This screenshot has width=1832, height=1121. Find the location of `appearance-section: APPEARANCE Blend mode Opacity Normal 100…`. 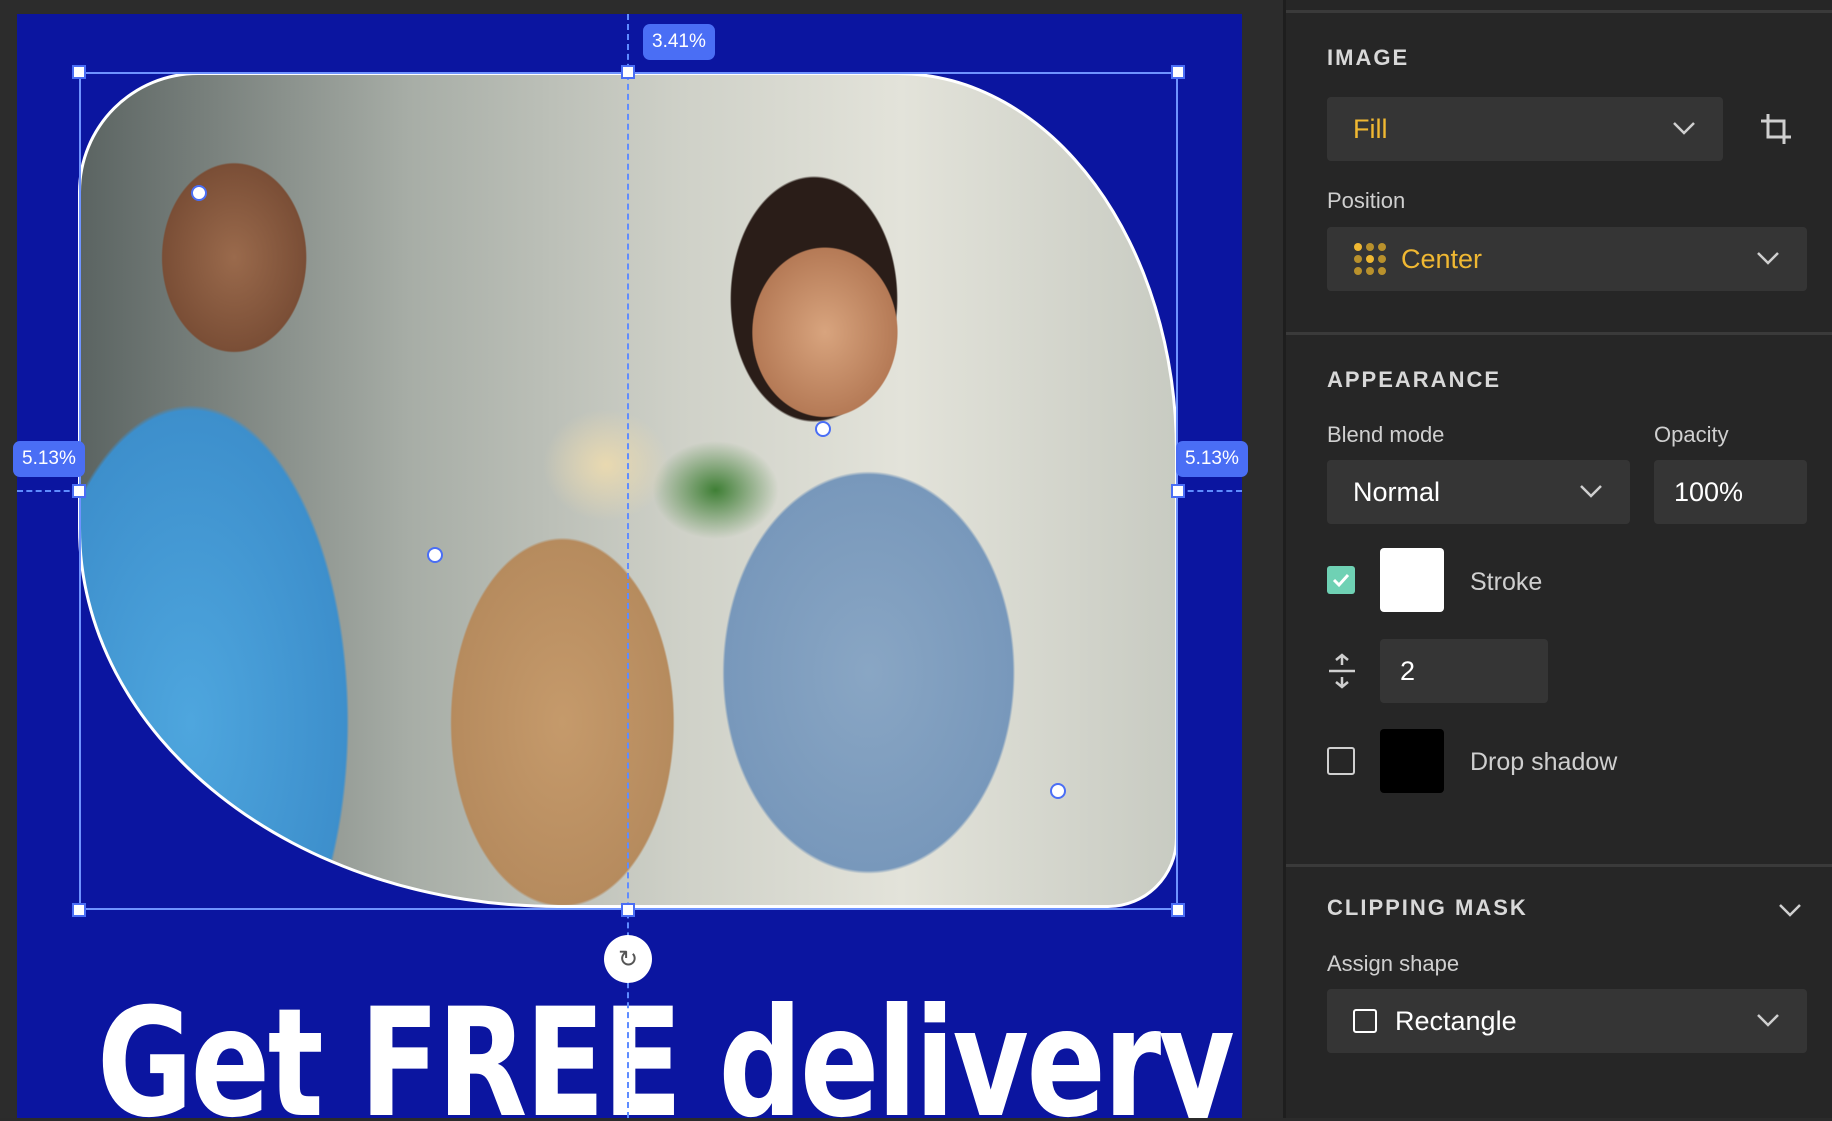

appearance-section: APPEARANCE Blend mode Opacity Normal 100… is located at coordinates (1559, 598).